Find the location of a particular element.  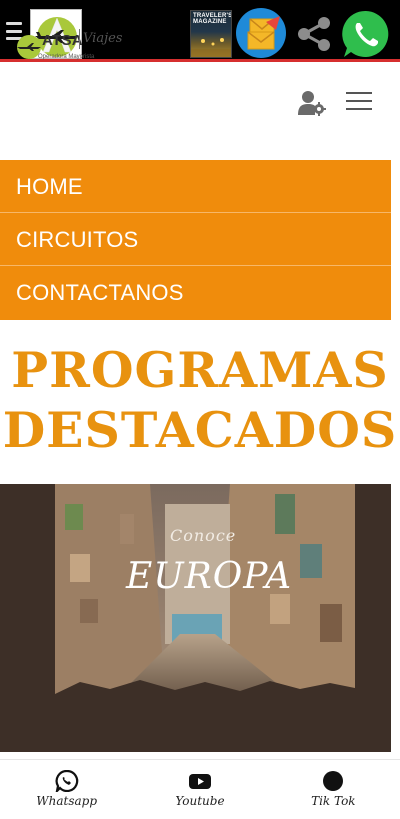

section-title-line2: DESTACADOS is located at coordinates (200, 430).